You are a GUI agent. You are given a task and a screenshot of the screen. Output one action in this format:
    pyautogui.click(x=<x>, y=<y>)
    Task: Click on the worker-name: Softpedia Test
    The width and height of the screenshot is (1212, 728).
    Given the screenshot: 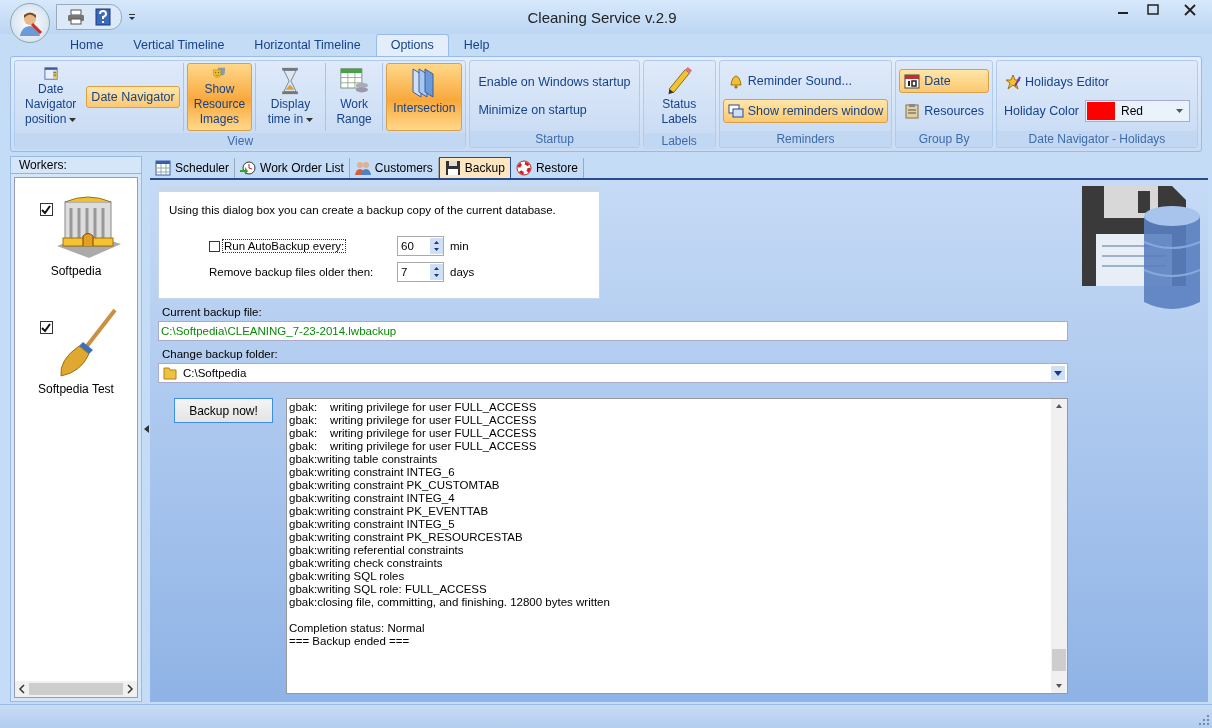 What is the action you would take?
    pyautogui.click(x=76, y=389)
    